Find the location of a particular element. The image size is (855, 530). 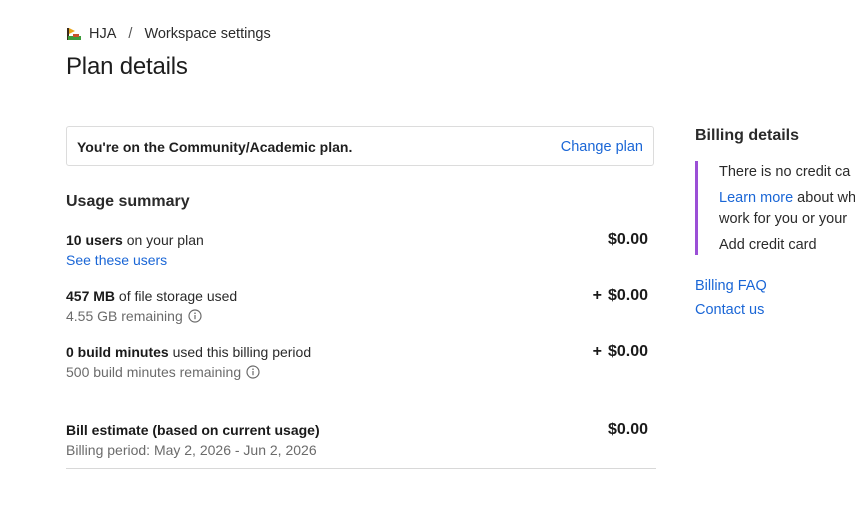

build-minutes-suffix: used this billing period is located at coordinates (240, 352).